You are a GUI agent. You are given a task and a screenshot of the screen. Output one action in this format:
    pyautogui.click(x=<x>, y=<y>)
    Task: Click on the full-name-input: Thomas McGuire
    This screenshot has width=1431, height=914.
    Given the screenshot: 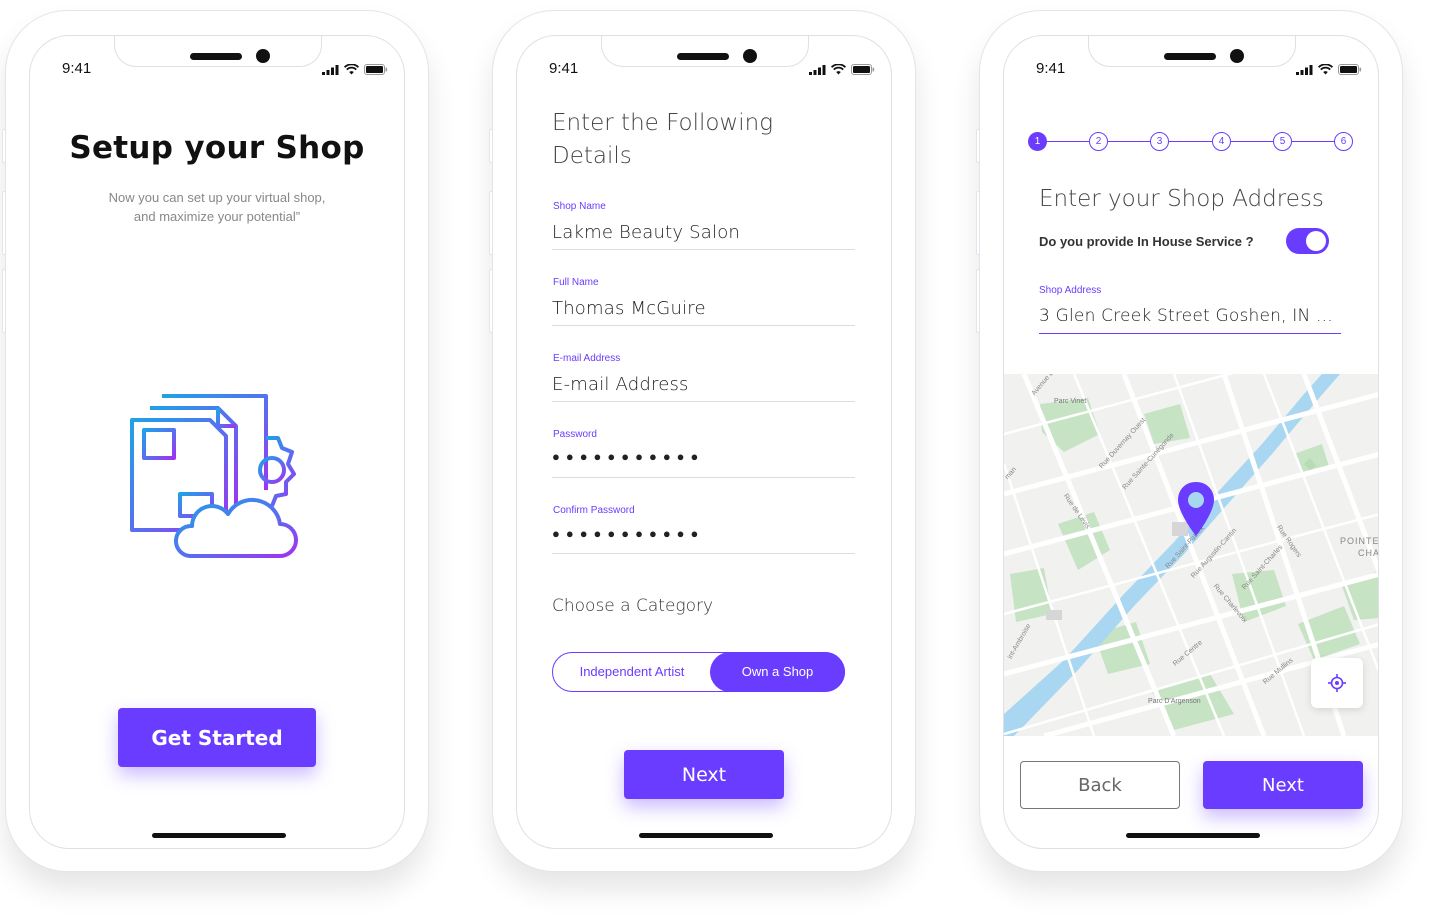 What is the action you would take?
    pyautogui.click(x=629, y=308)
    